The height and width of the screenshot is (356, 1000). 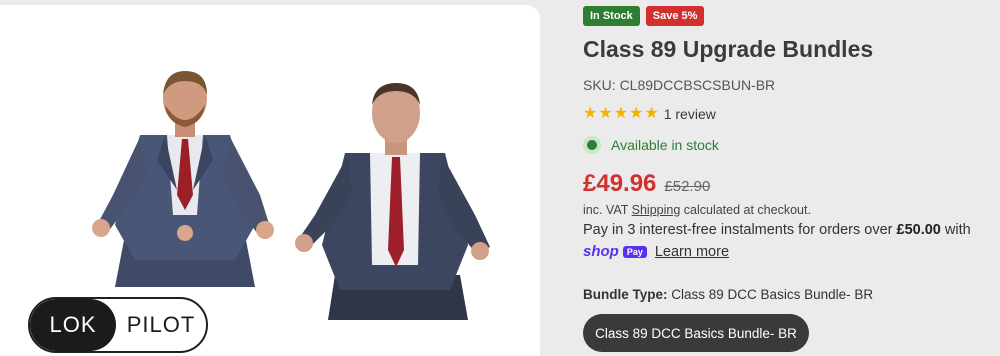 I want to click on sale-price: £49.96, so click(x=620, y=183).